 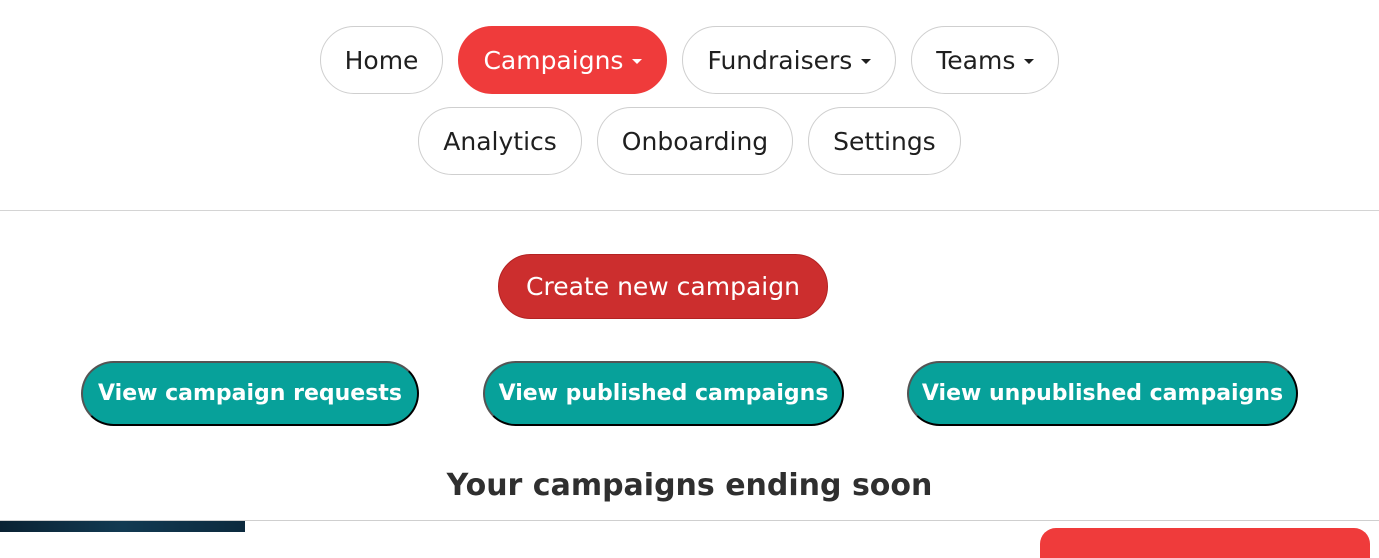 I want to click on nav-home: Home, so click(x=381, y=60).